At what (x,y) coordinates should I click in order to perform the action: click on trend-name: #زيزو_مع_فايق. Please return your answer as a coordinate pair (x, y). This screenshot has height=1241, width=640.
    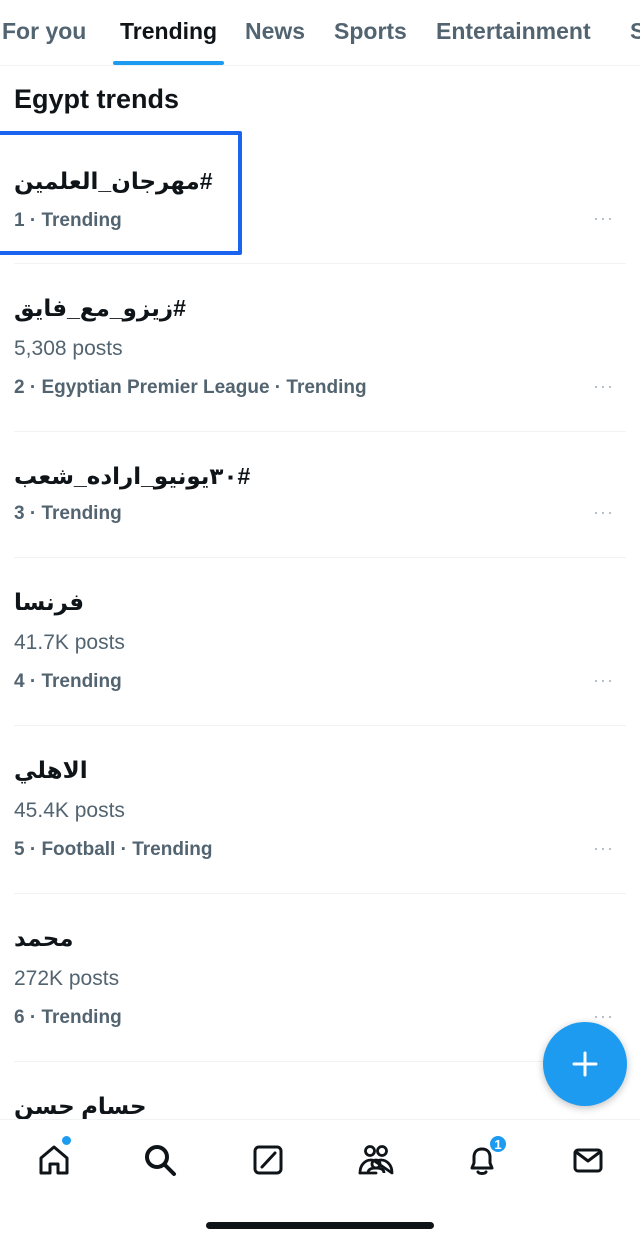
    Looking at the image, I should click on (100, 308).